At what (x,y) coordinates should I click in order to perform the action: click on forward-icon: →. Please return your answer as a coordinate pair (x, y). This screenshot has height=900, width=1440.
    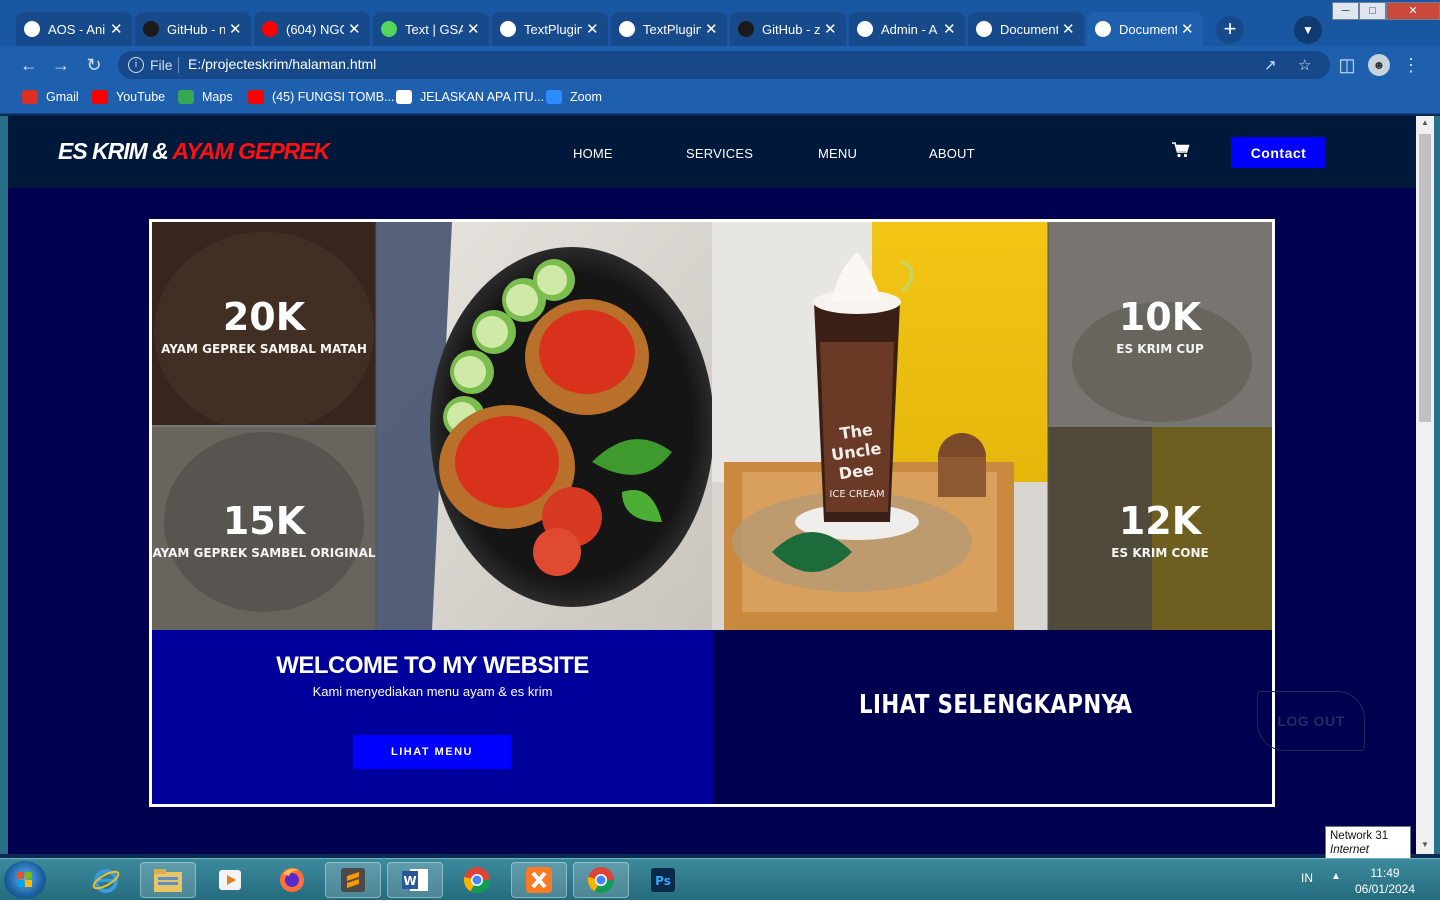
    Looking at the image, I should click on (61, 65).